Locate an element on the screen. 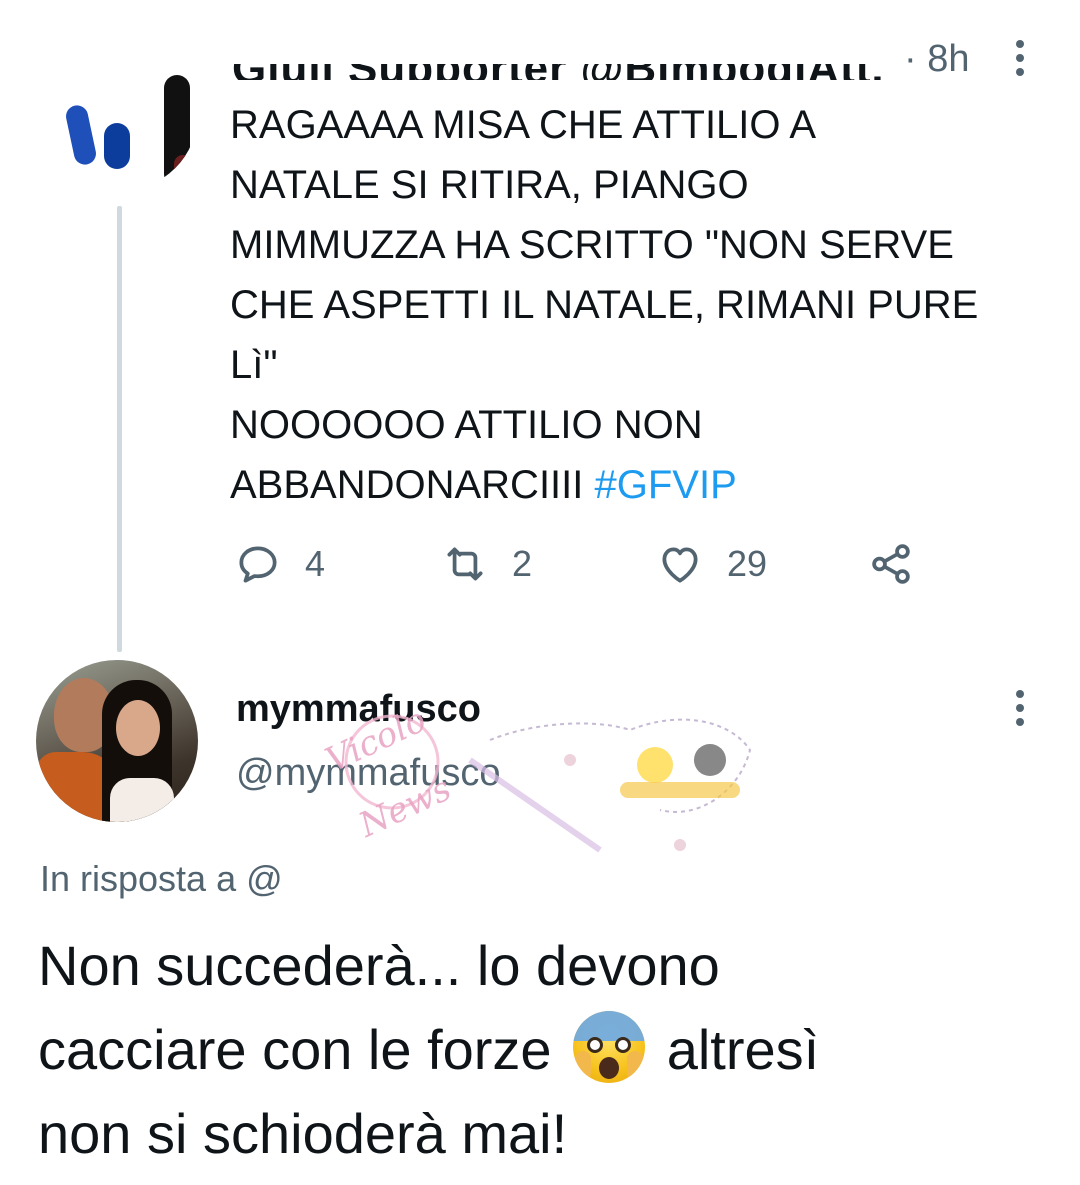 The height and width of the screenshot is (1185, 1080). reply-text-line-2: cacciare con le forze altresì is located at coordinates (538, 1050).